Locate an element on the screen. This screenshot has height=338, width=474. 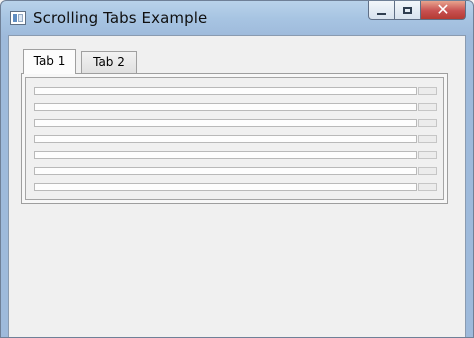
minimize-button is located at coordinates (381, 10).